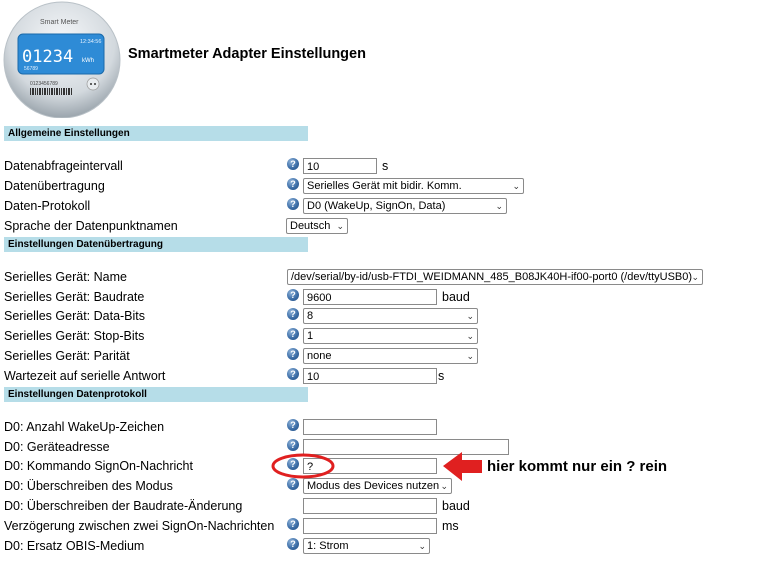 The image size is (761, 583). I want to click on annotation-text: hier kommt nur ein ? rein, so click(577, 466).